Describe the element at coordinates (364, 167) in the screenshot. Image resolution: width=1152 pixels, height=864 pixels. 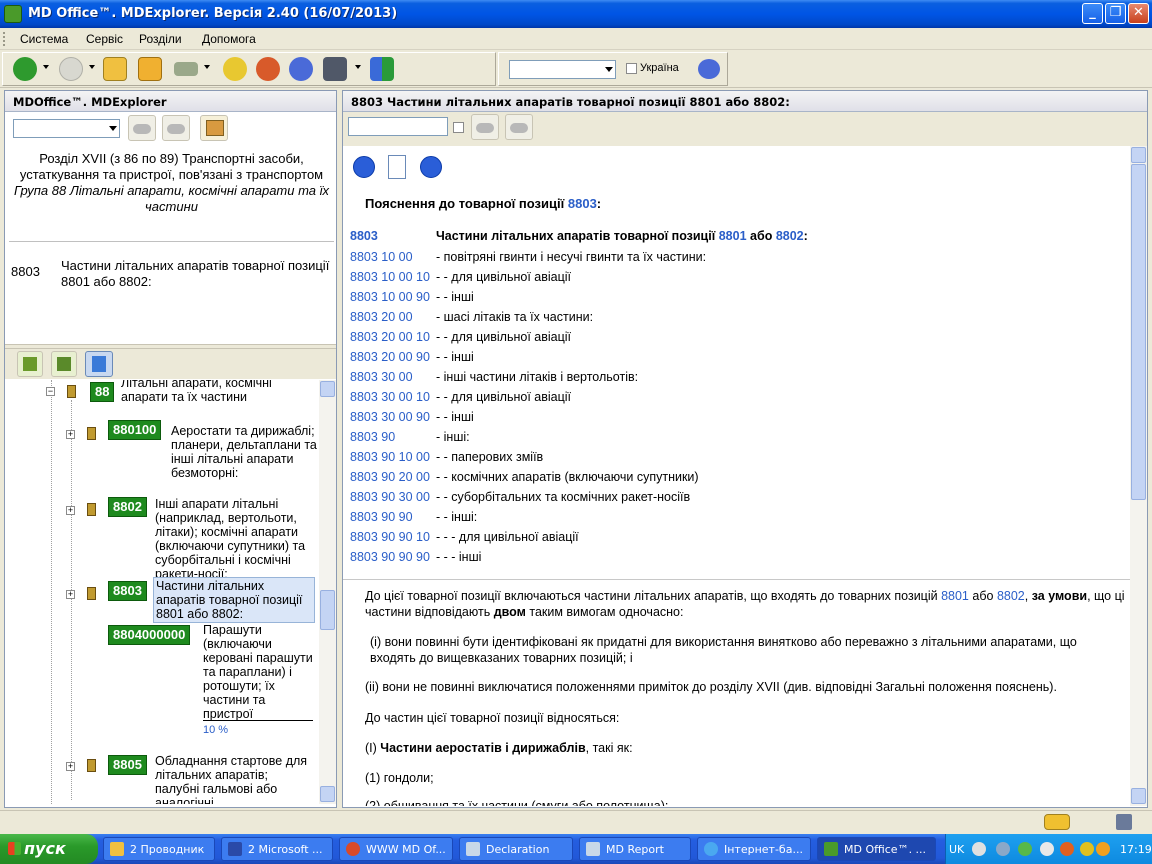
I see `prev-section-icon` at that location.